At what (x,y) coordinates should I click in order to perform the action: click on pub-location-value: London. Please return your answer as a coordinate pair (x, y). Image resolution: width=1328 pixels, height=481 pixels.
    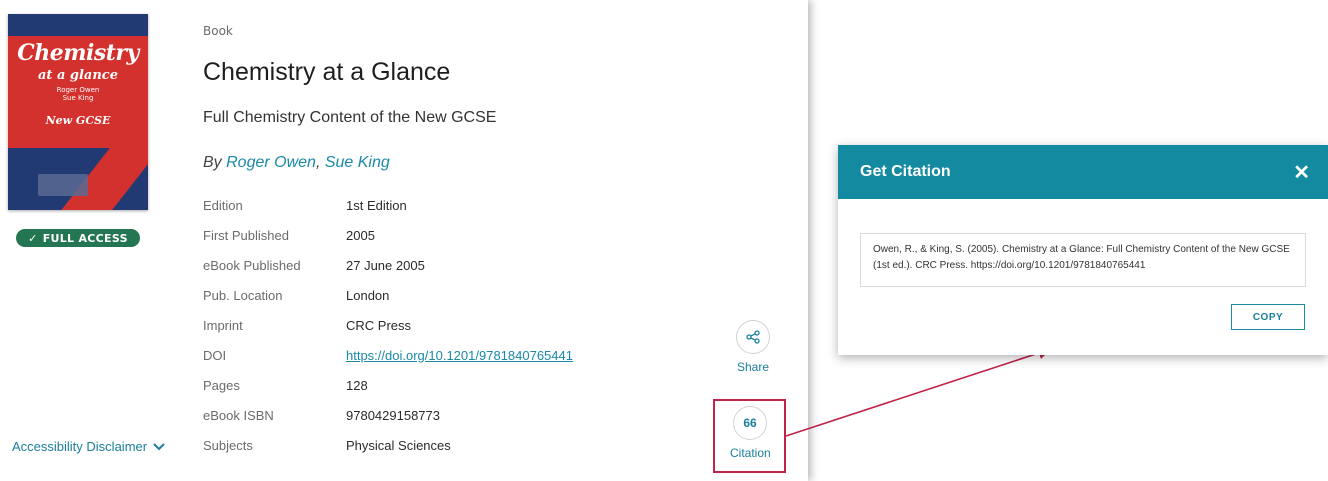
    Looking at the image, I should click on (368, 295).